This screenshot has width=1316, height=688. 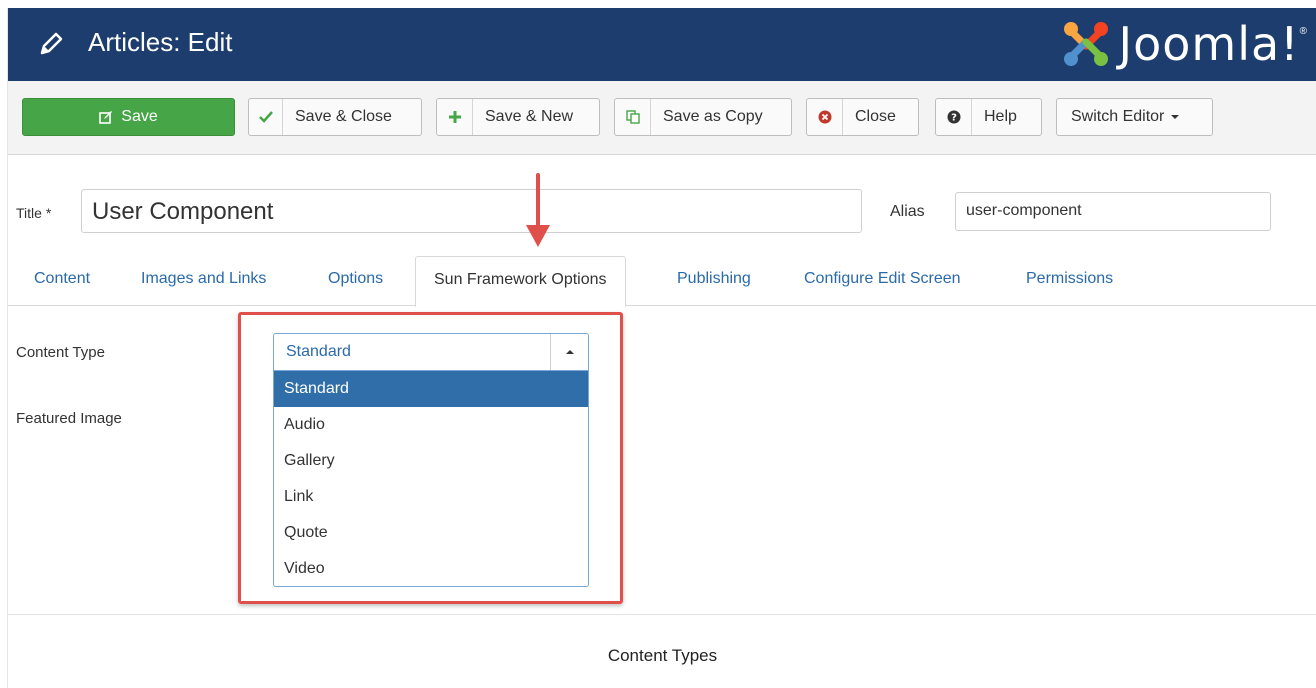 What do you see at coordinates (1209, 44) in the screenshot?
I see `logo-text: Joomla!` at bounding box center [1209, 44].